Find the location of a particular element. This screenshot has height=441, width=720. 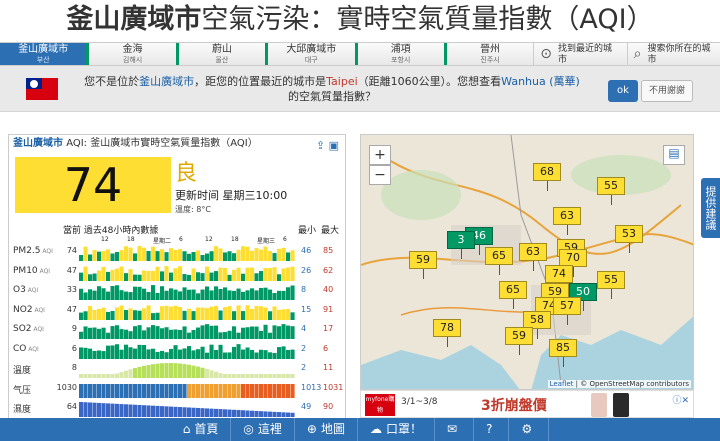

aqi-map-marker: 53 is located at coordinates (629, 239).